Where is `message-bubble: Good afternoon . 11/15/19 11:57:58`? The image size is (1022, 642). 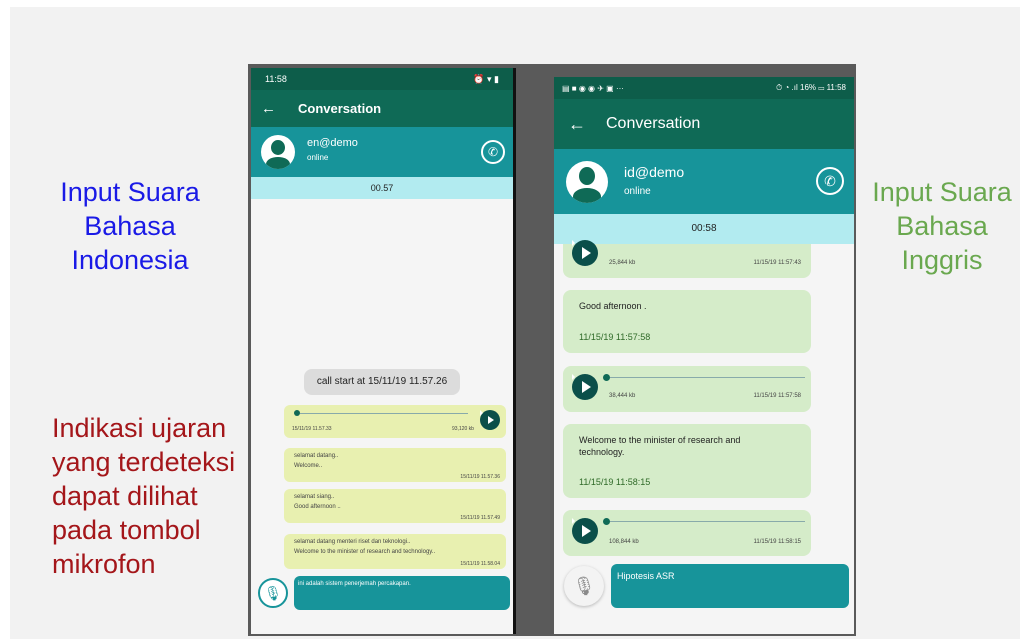 message-bubble: Good afternoon . 11/15/19 11:57:58 is located at coordinates (687, 321).